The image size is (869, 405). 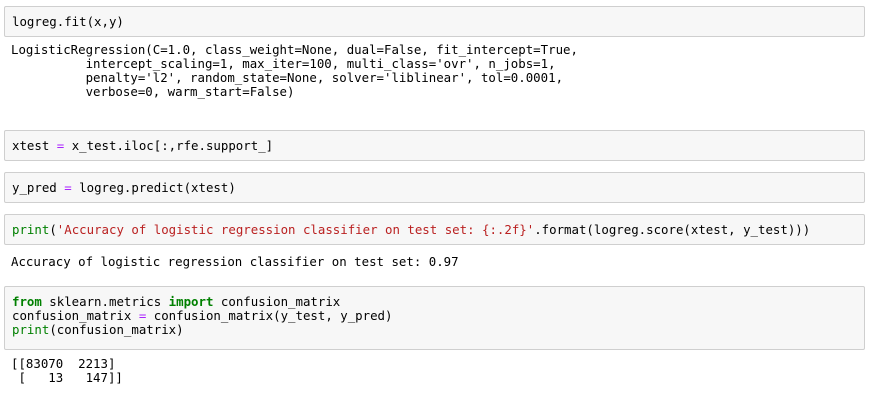 I want to click on code-line: y_pred = logreg.predict(xtest), so click(x=438, y=188).